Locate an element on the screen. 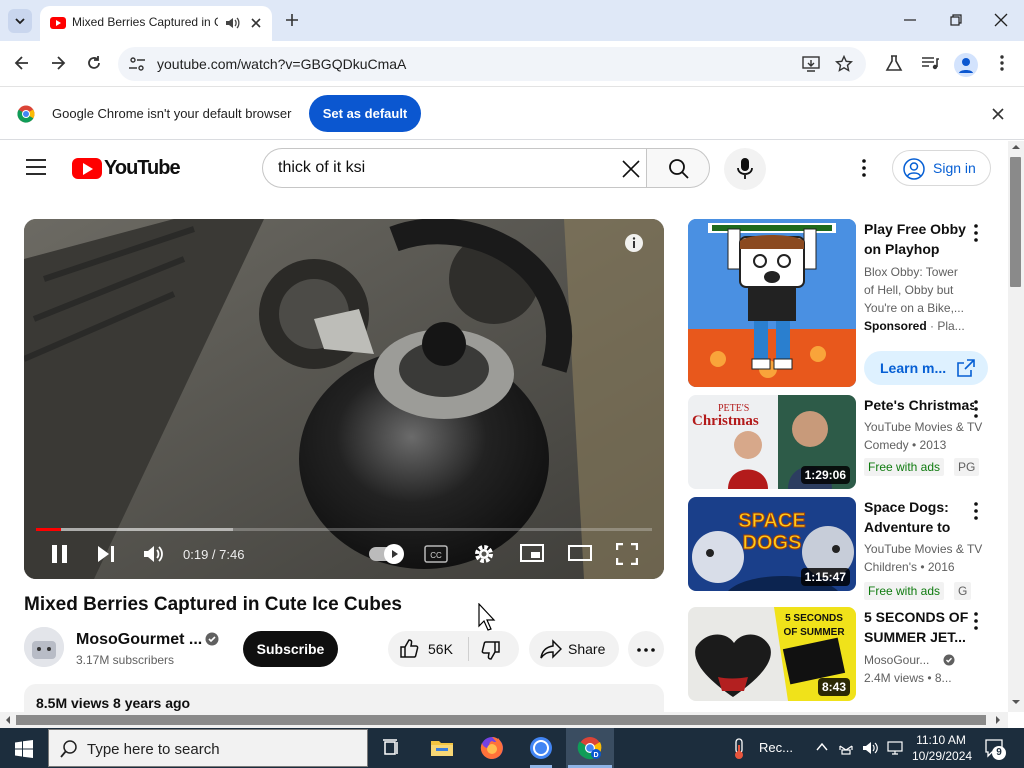 The width and height of the screenshot is (1024, 768). install-app-icon is located at coordinates (811, 64).